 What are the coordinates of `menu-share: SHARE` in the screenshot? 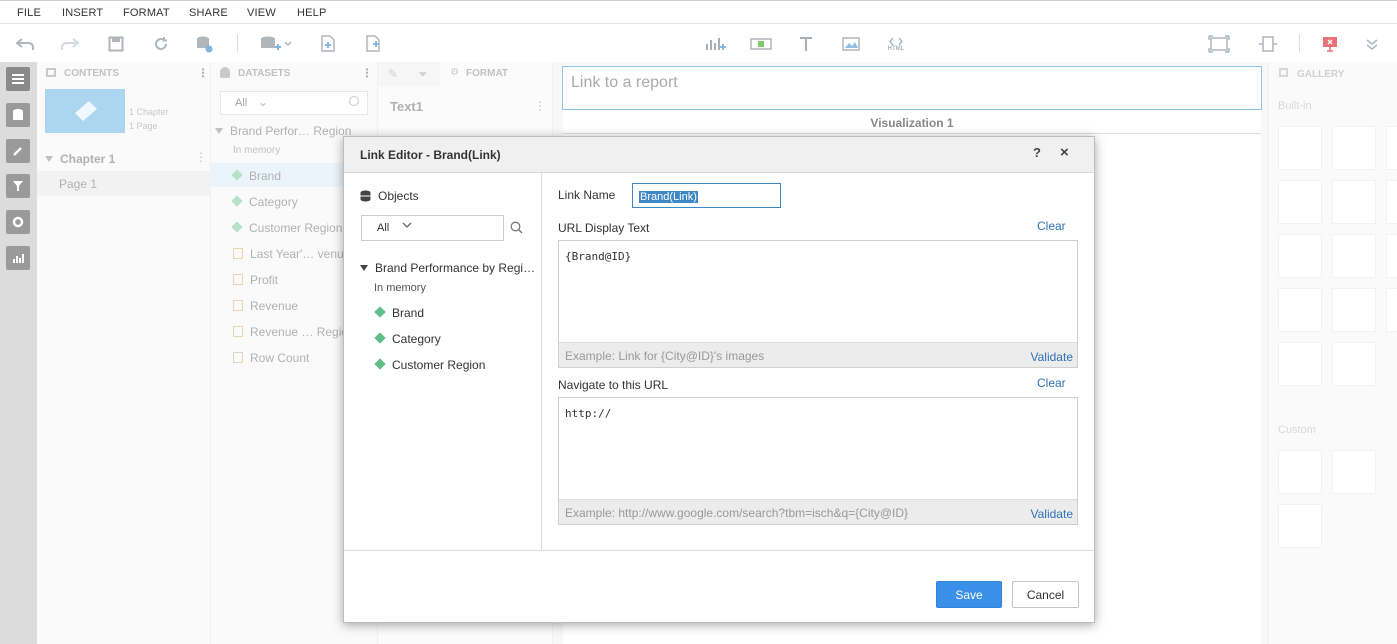 It's located at (208, 13).